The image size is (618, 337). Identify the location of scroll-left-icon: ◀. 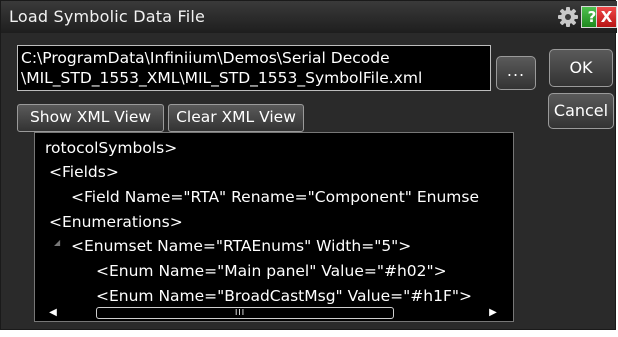
(53, 313).